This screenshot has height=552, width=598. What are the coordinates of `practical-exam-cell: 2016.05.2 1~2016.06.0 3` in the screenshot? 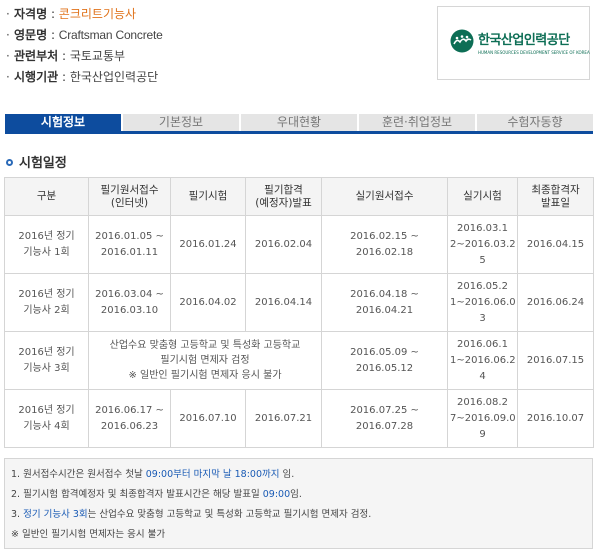 It's located at (482, 302).